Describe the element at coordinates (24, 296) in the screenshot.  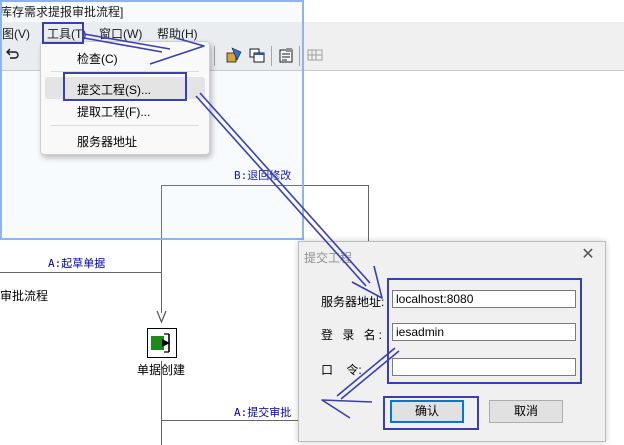
I see `process-name: 审批流程` at that location.